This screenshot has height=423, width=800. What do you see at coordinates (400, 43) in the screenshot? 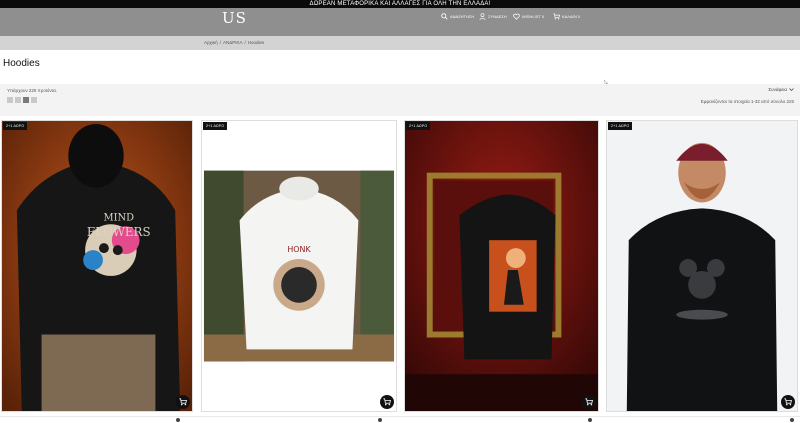
I see `breadcrumb-bar: Αρχική / ΑΝΔΡΙΚΑ / Hoodies` at bounding box center [400, 43].